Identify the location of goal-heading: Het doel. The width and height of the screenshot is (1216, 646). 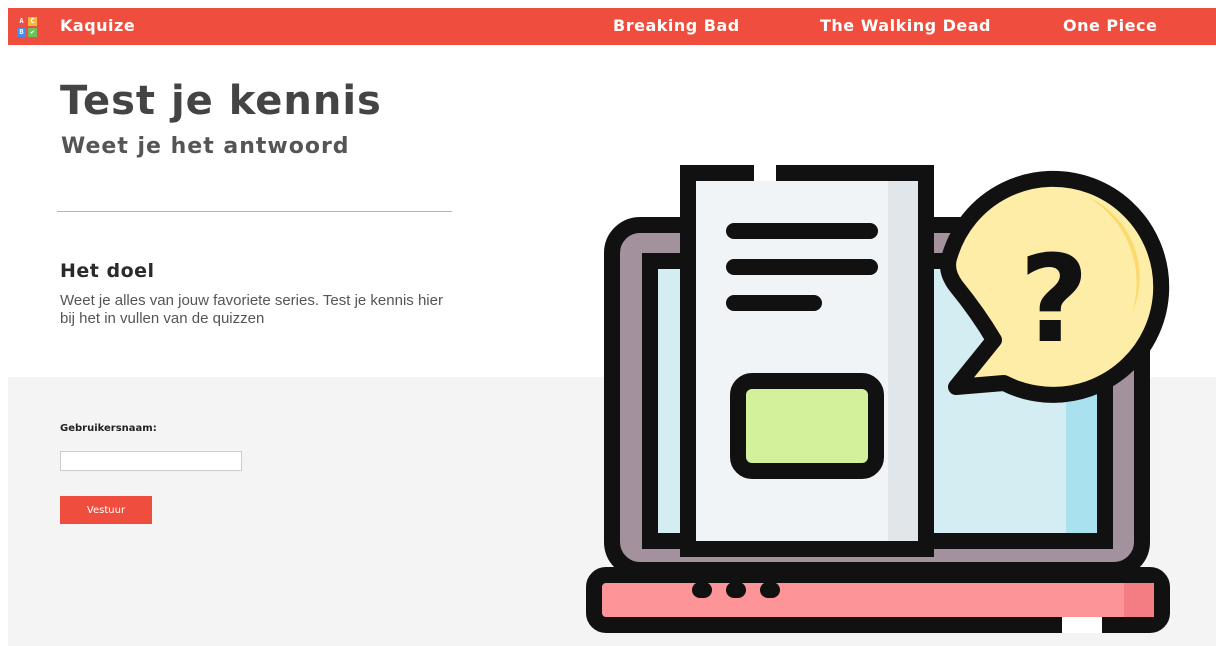
(107, 271).